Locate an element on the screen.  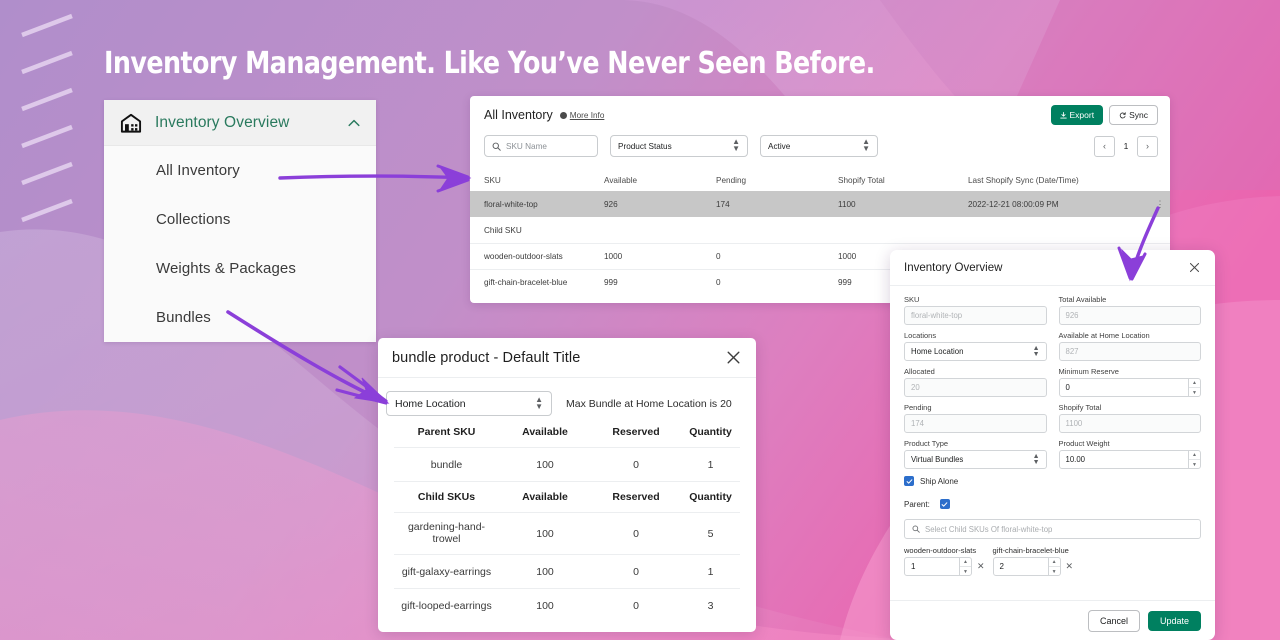
child-sku-search-input: Select Child SKUs Of floral-white-top is located at coordinates (1052, 529).